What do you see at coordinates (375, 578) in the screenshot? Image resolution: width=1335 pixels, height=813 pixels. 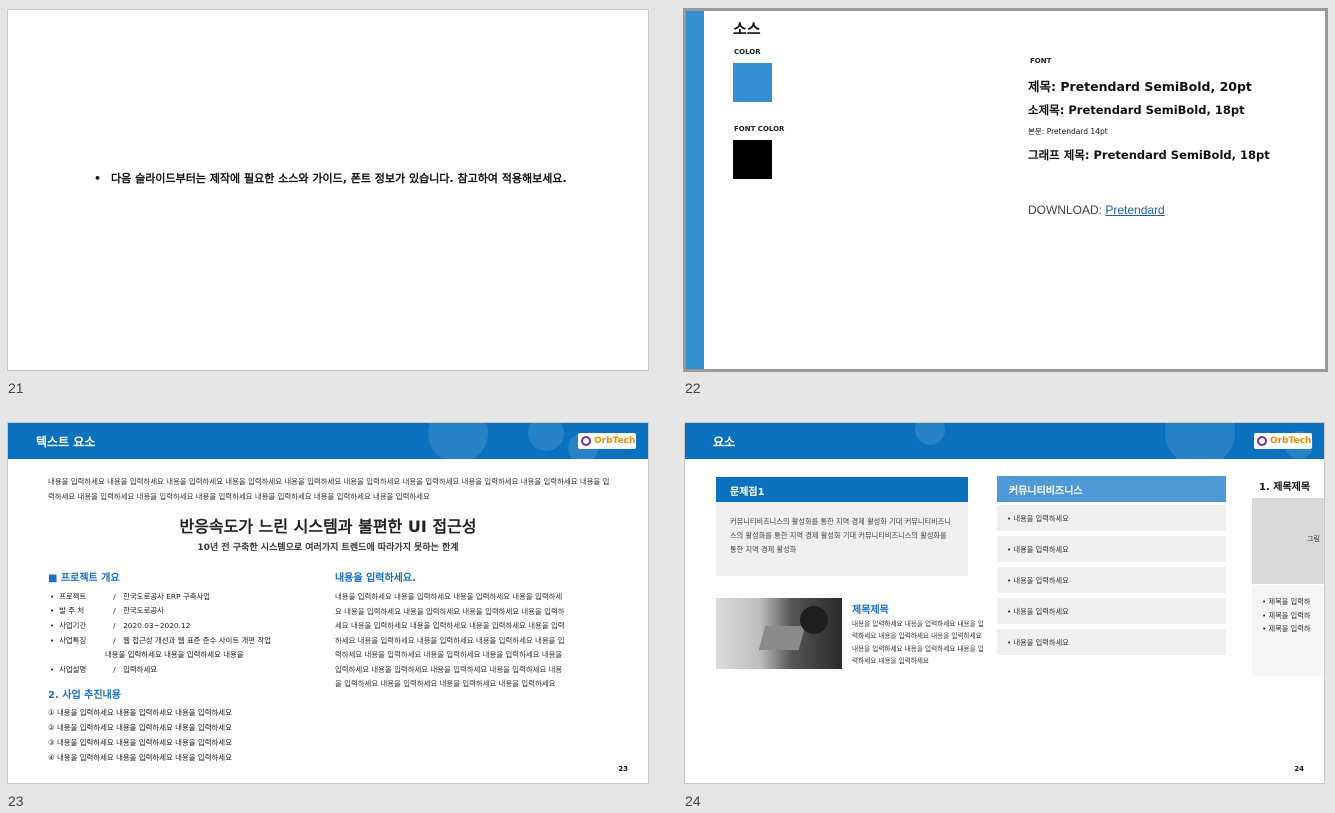 I see `right-section-title: 내용을 입력하세요.` at bounding box center [375, 578].